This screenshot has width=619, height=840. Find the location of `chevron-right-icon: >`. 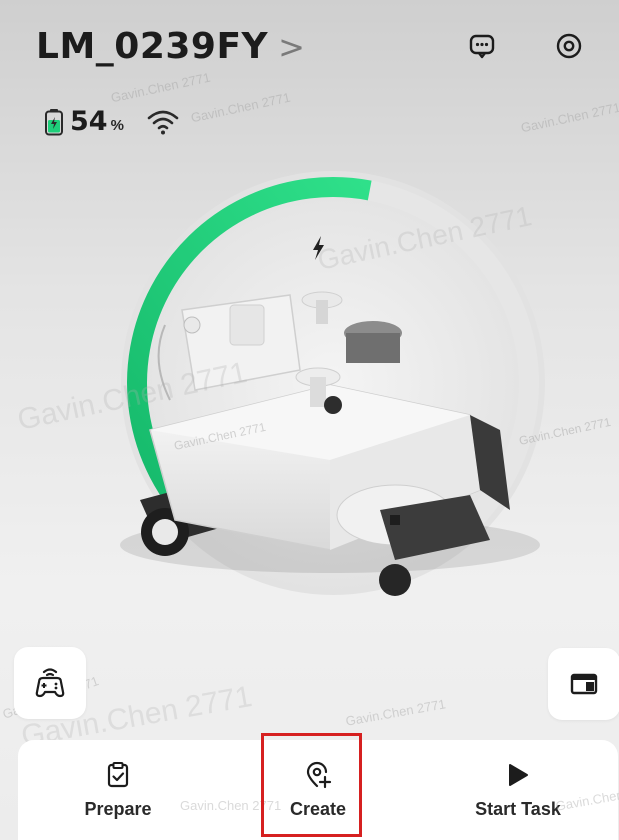

chevron-right-icon: > is located at coordinates (292, 46).